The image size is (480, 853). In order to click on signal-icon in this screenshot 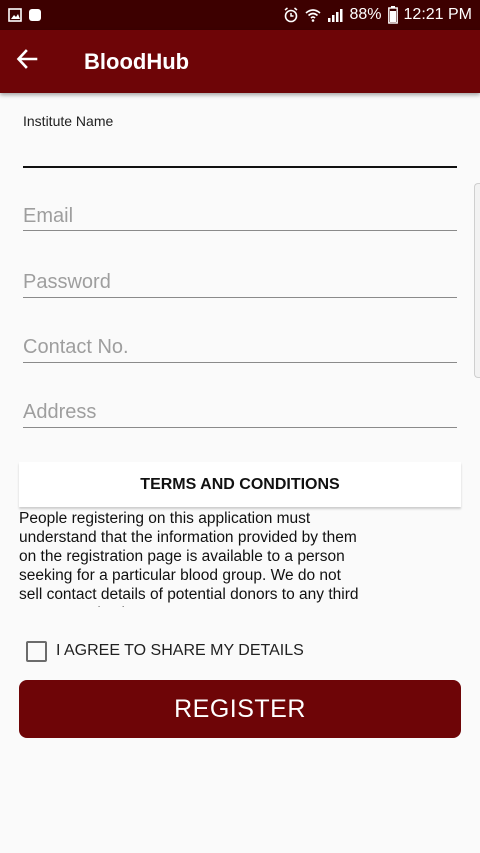, I will do `click(335, 15)`.